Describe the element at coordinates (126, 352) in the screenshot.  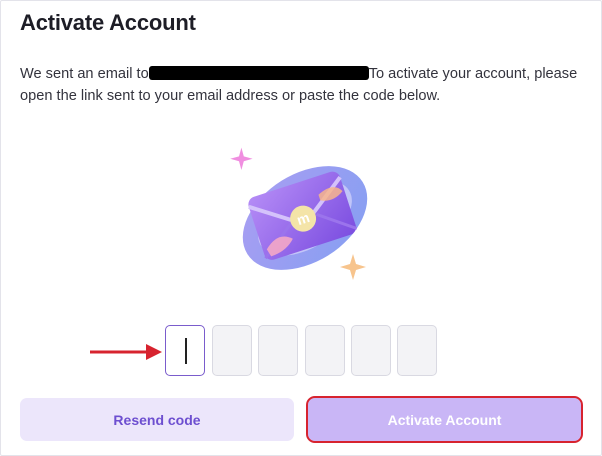
I see `red-arrow-annotation` at that location.